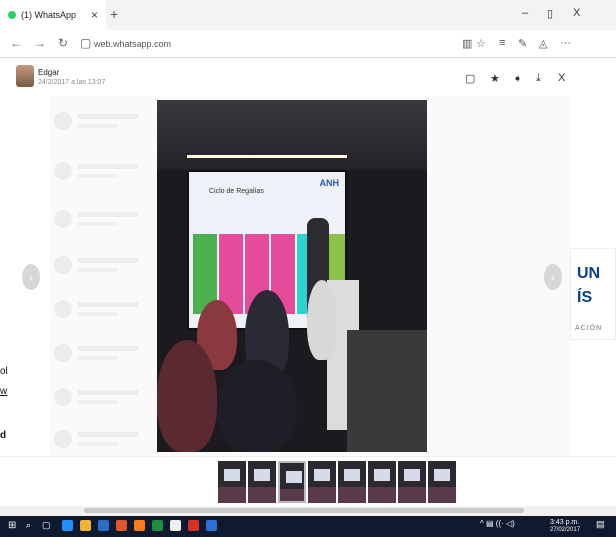 This screenshot has height=537, width=616. I want to click on slide-logo: ANH, so click(329, 183).